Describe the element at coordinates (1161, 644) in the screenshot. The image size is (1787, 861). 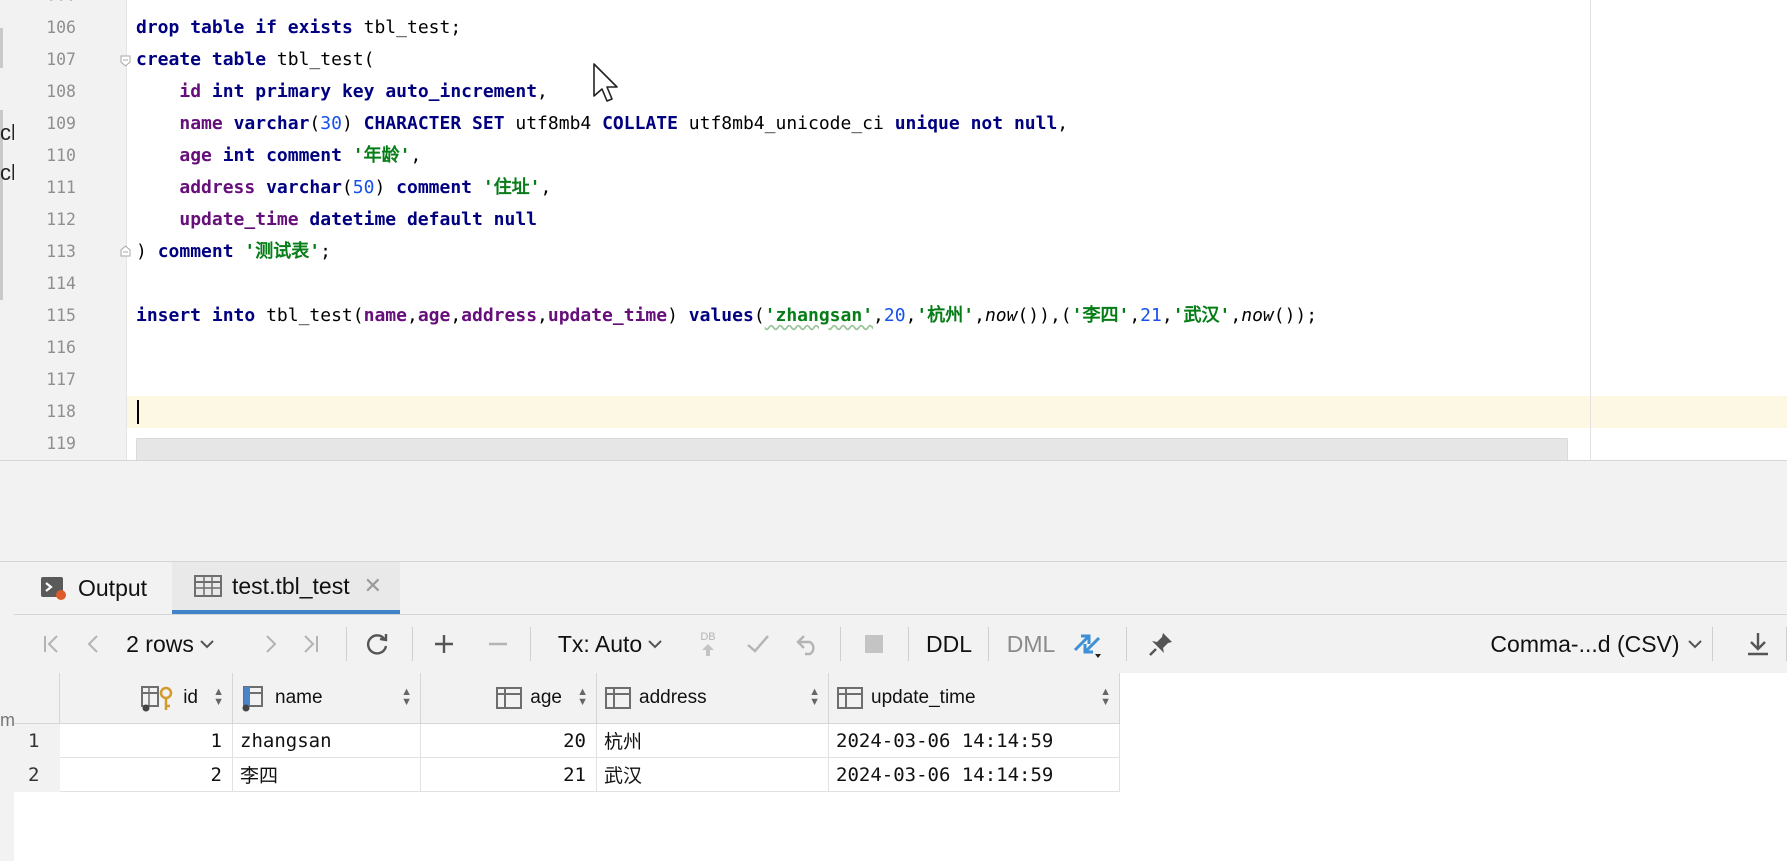
I see `pin-tab-button` at that location.